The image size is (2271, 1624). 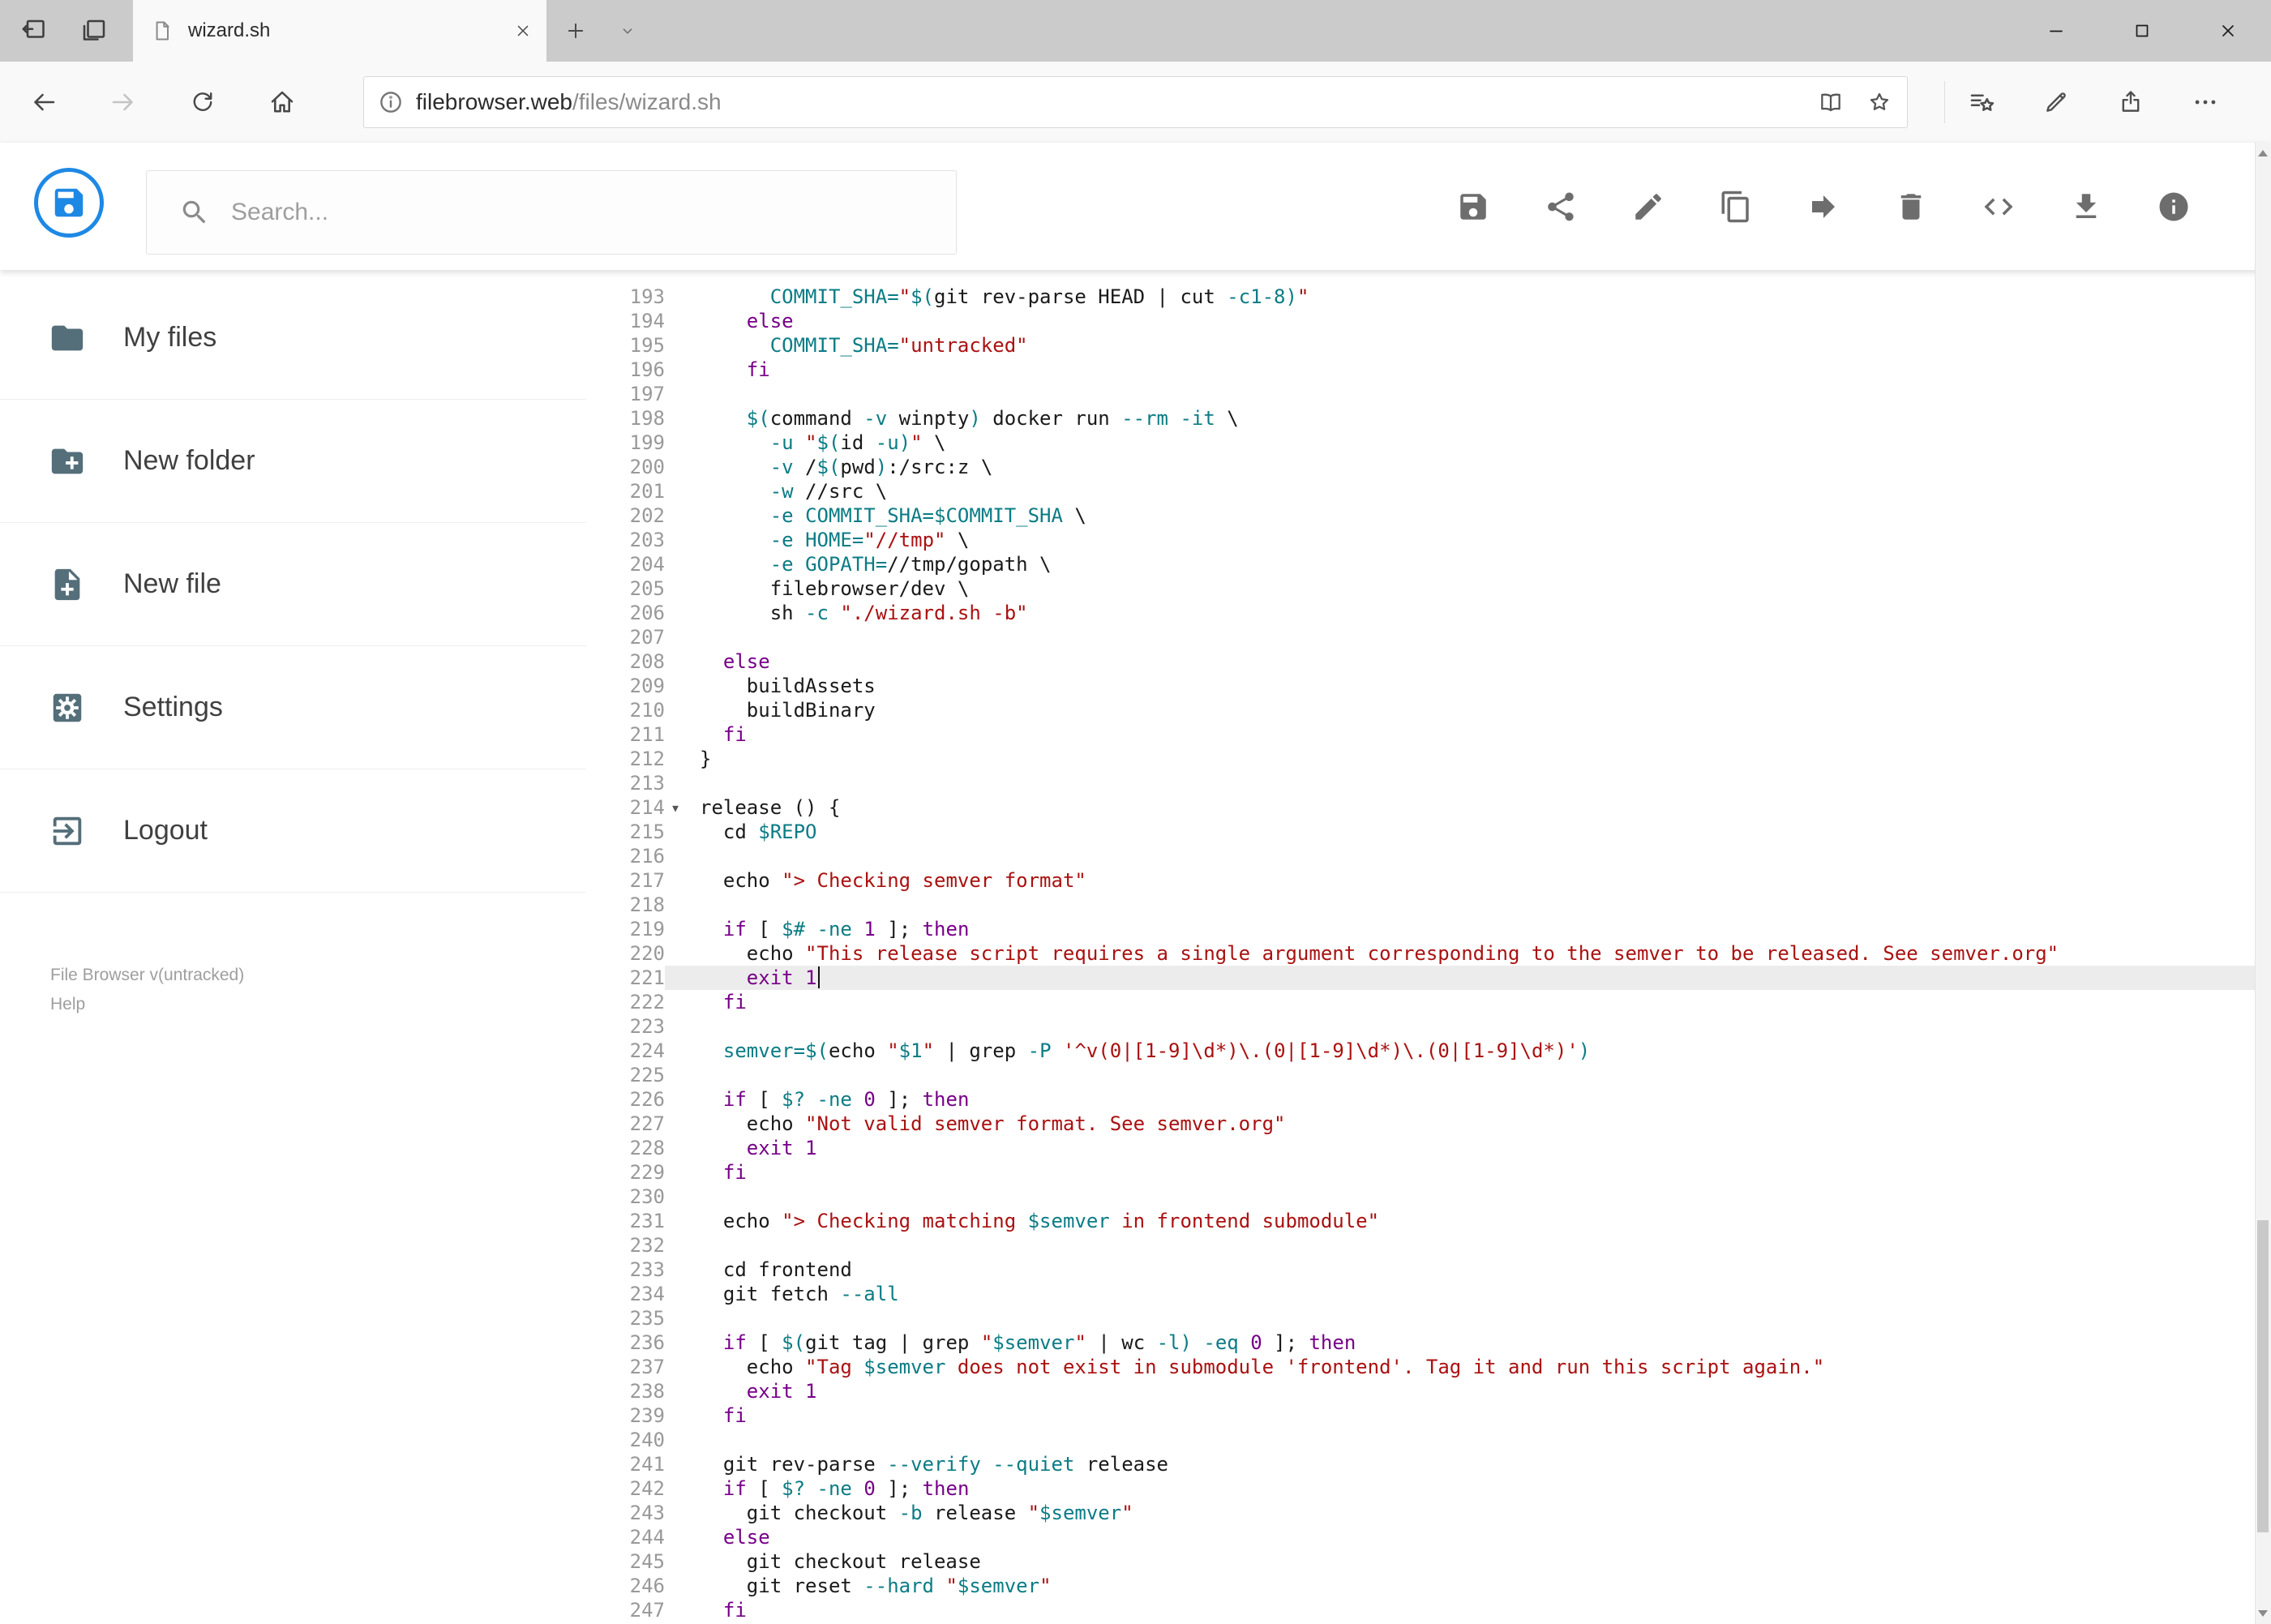 What do you see at coordinates (676, 808) in the screenshot?
I see `fold-toggle-icon: ▾` at bounding box center [676, 808].